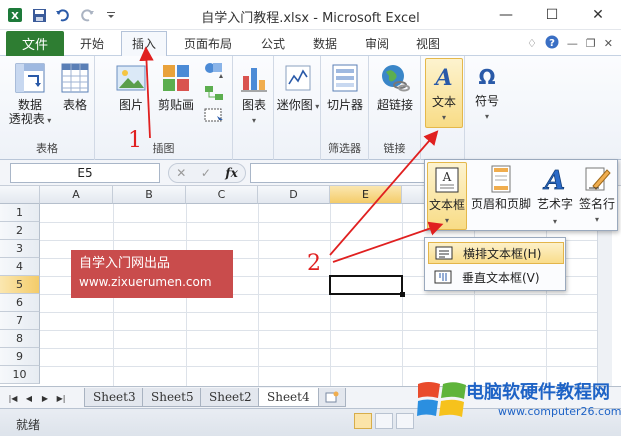  What do you see at coordinates (559, 411) in the screenshot?
I see `brand-url: www.computer26.com` at bounding box center [559, 411].